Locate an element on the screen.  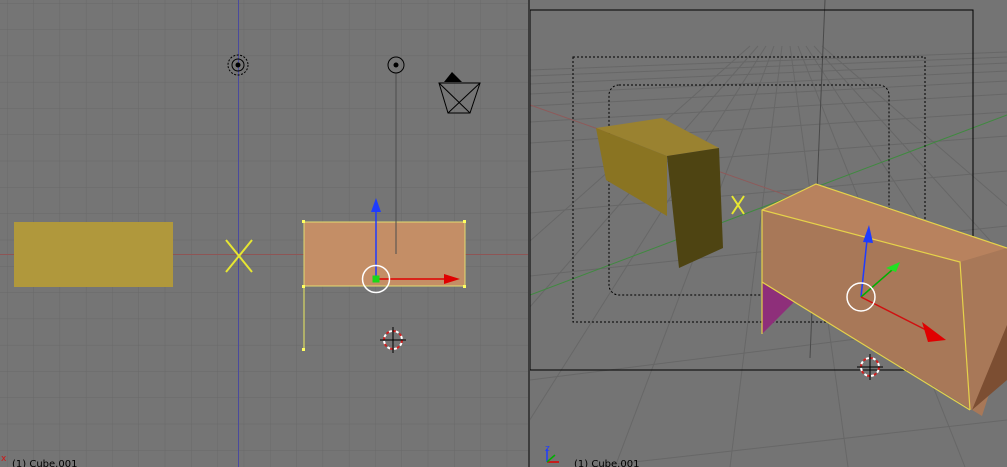
axis-widget-label: z is located at coordinates (547, 449).